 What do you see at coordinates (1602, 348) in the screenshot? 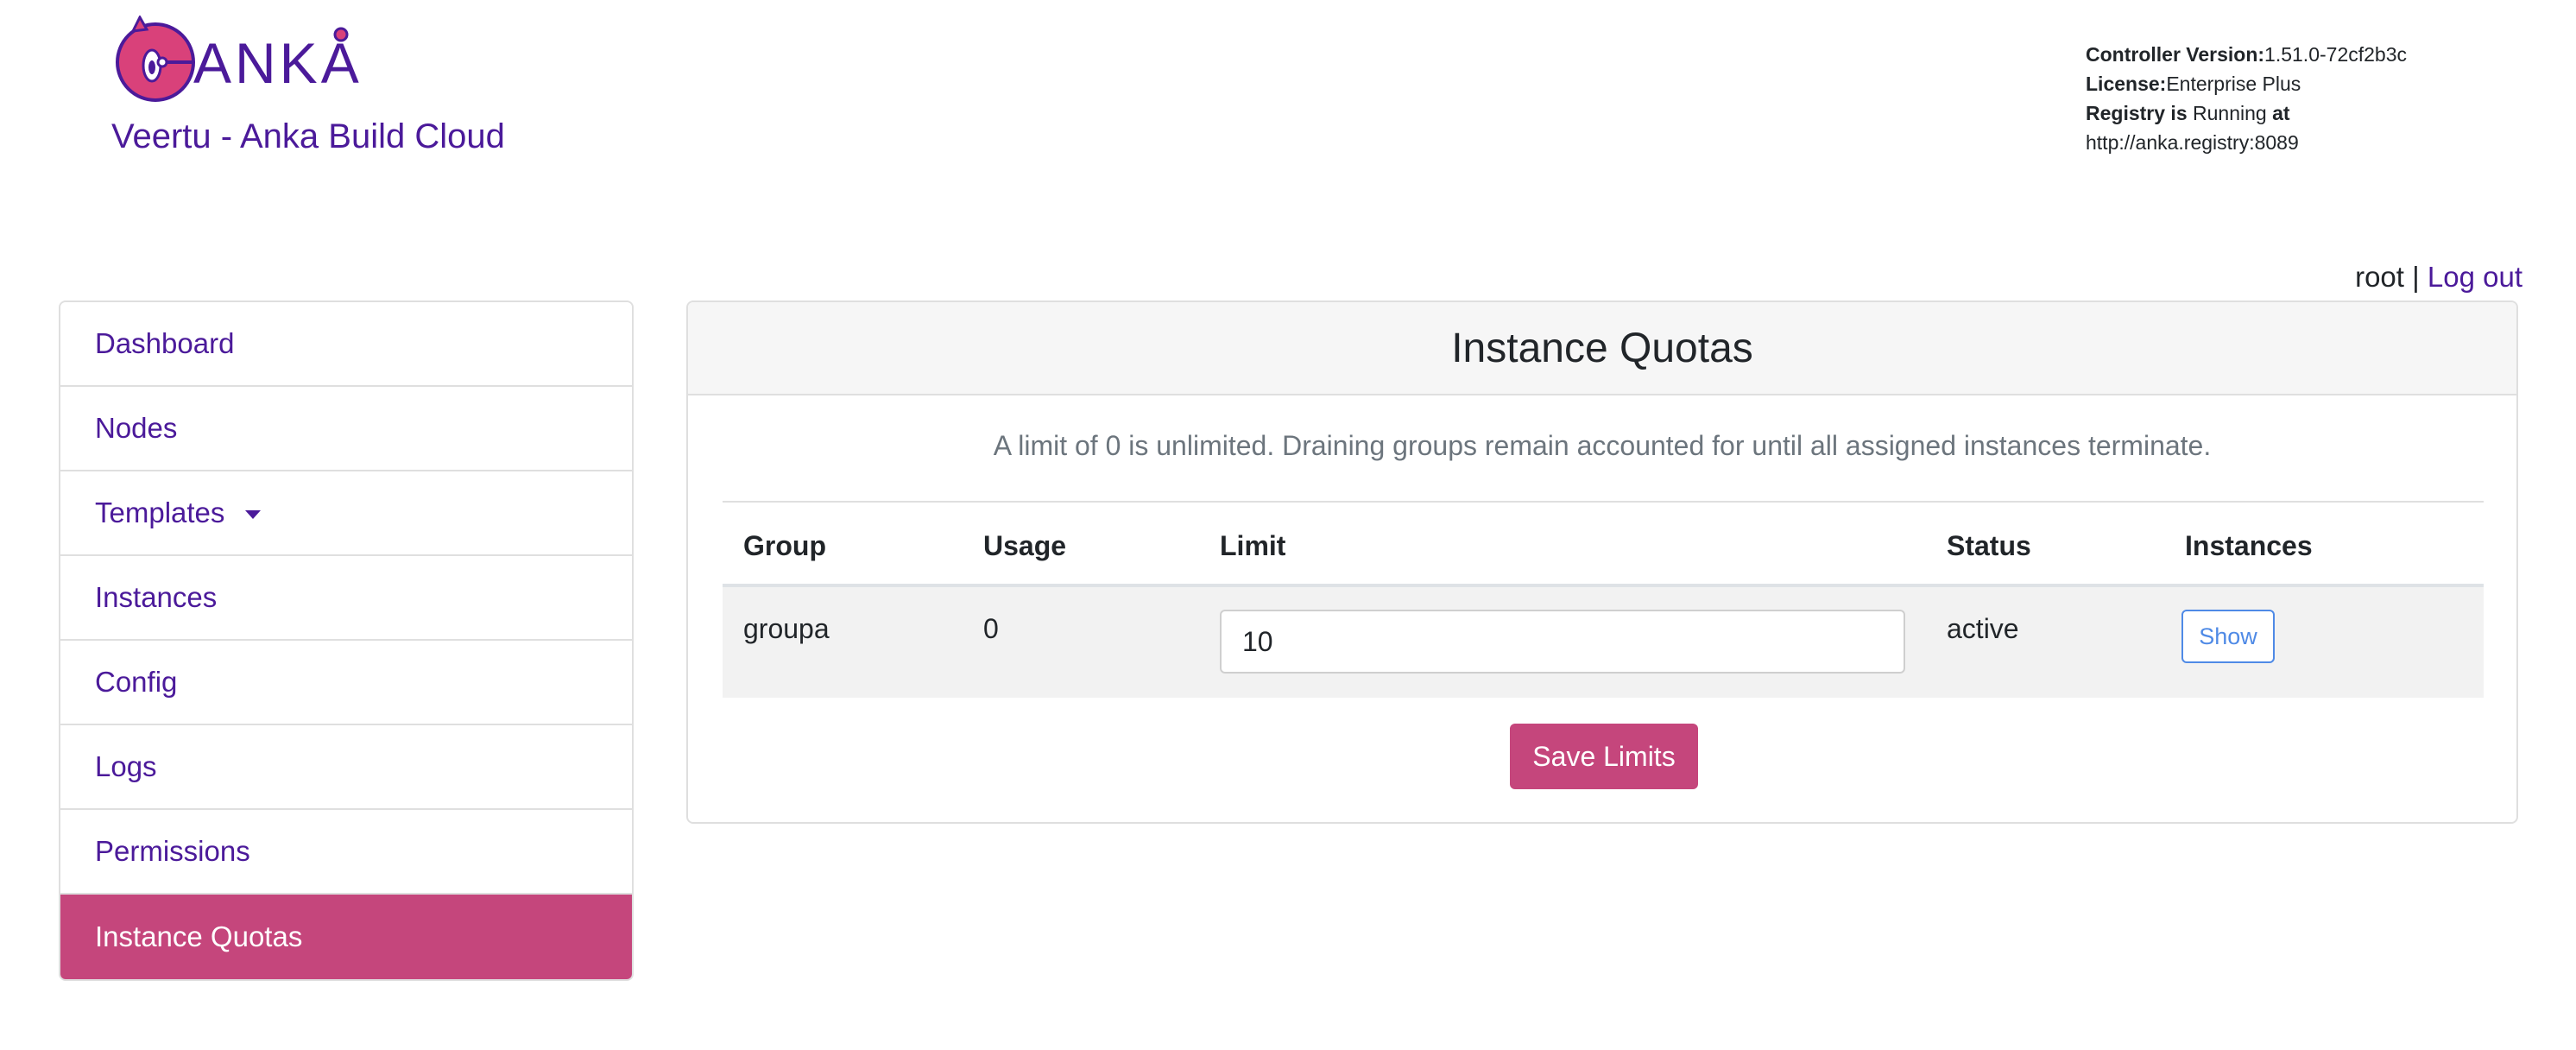
I see `page-title: Instance Quotas` at bounding box center [1602, 348].